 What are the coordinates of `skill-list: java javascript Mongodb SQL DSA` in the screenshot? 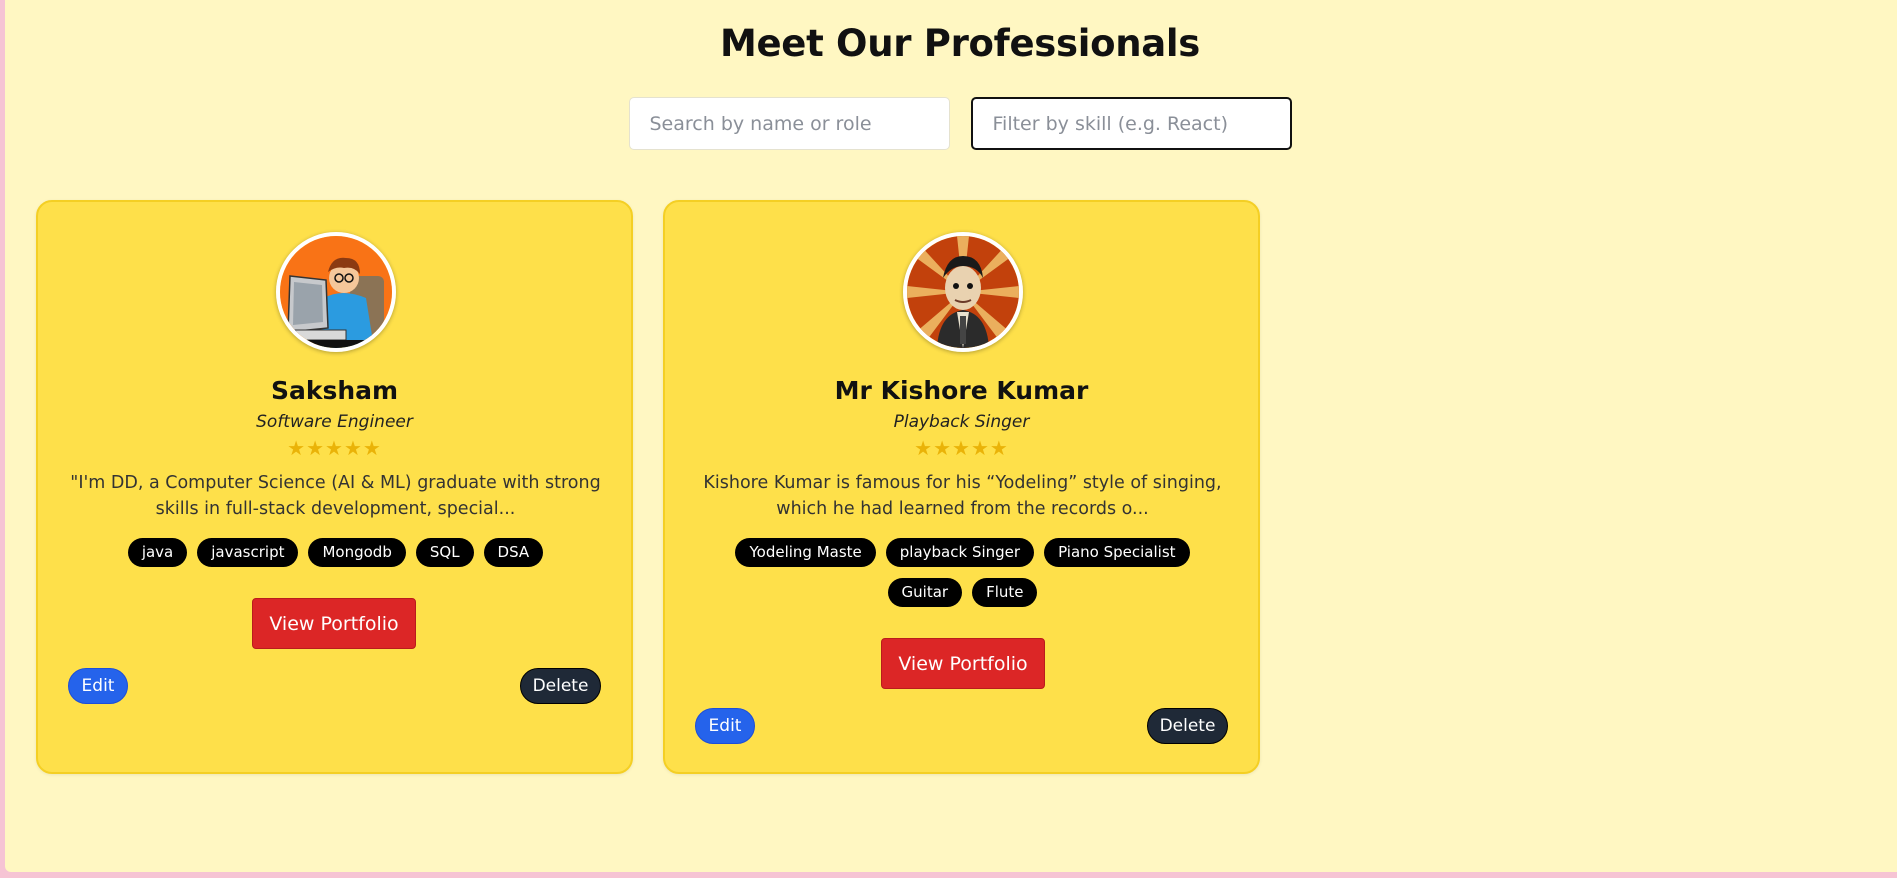 It's located at (335, 552).